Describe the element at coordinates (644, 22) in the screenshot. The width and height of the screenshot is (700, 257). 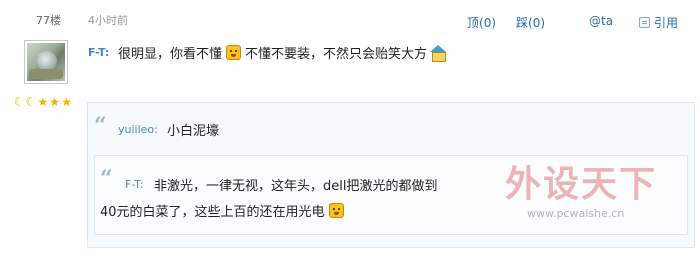
I see `quote-icon` at that location.